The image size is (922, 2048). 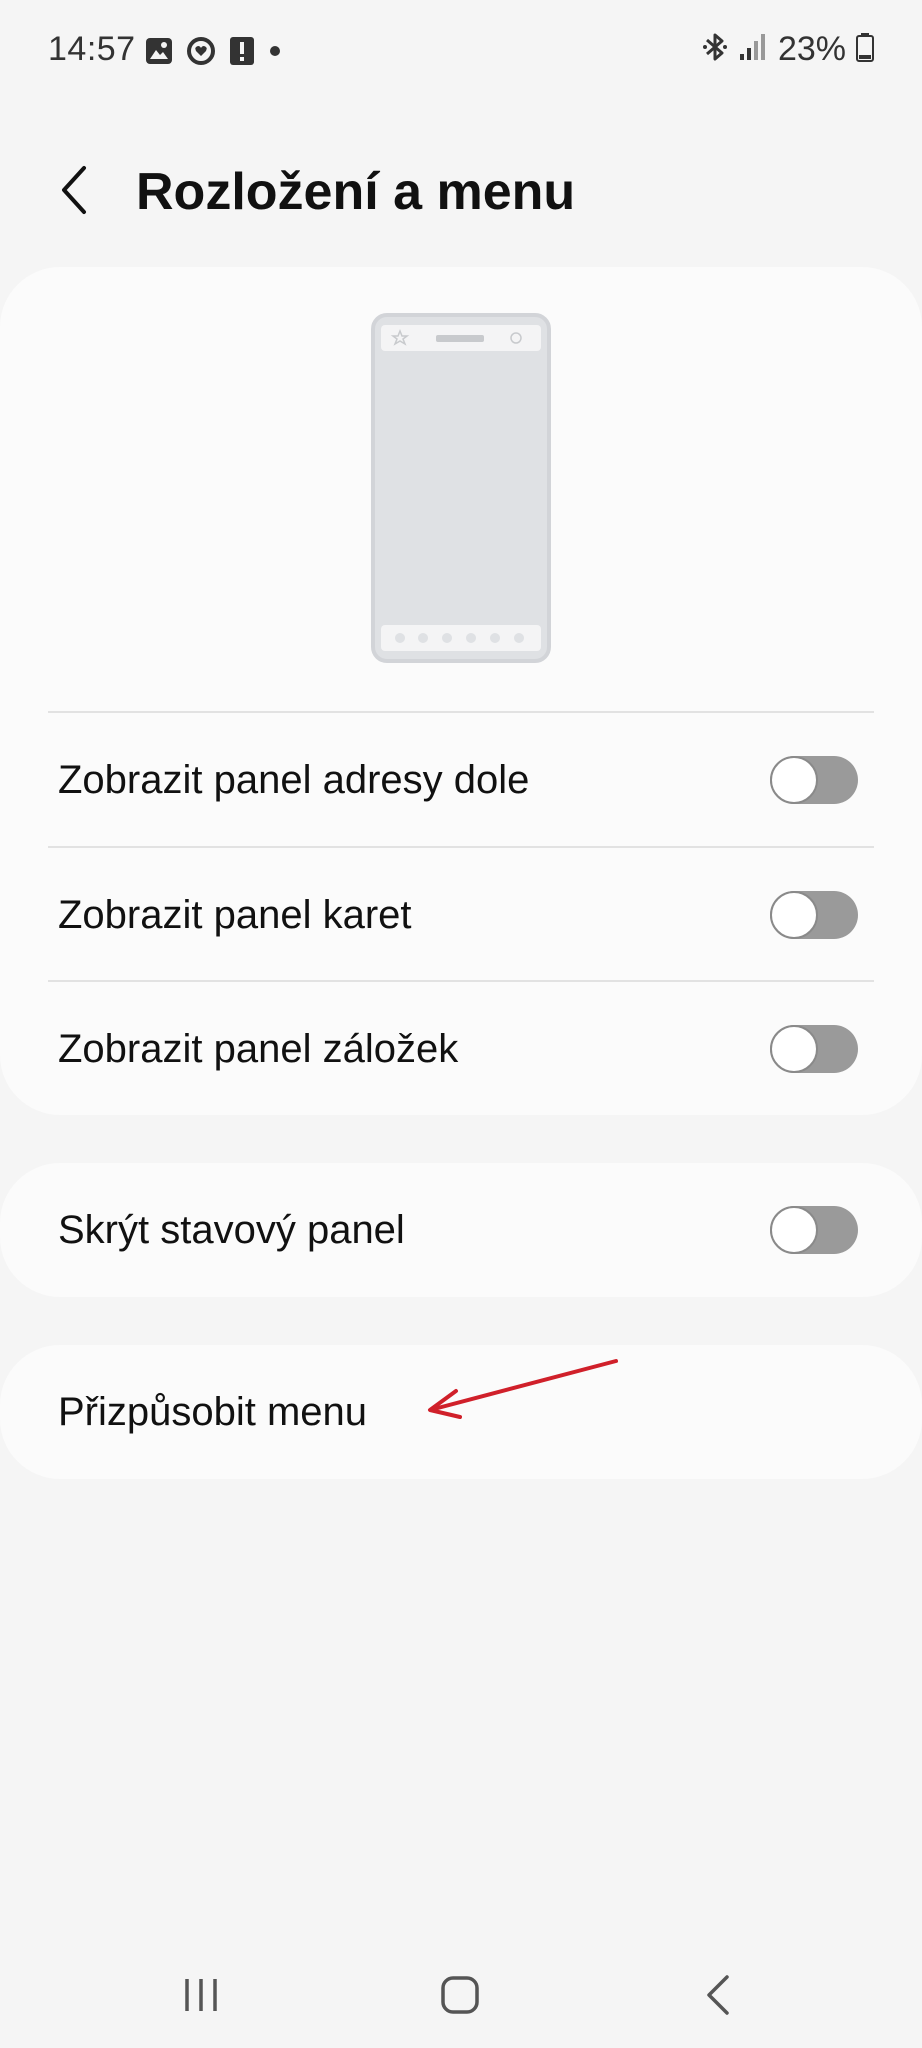 I want to click on address-bar-bottom-toggle, so click(x=814, y=780).